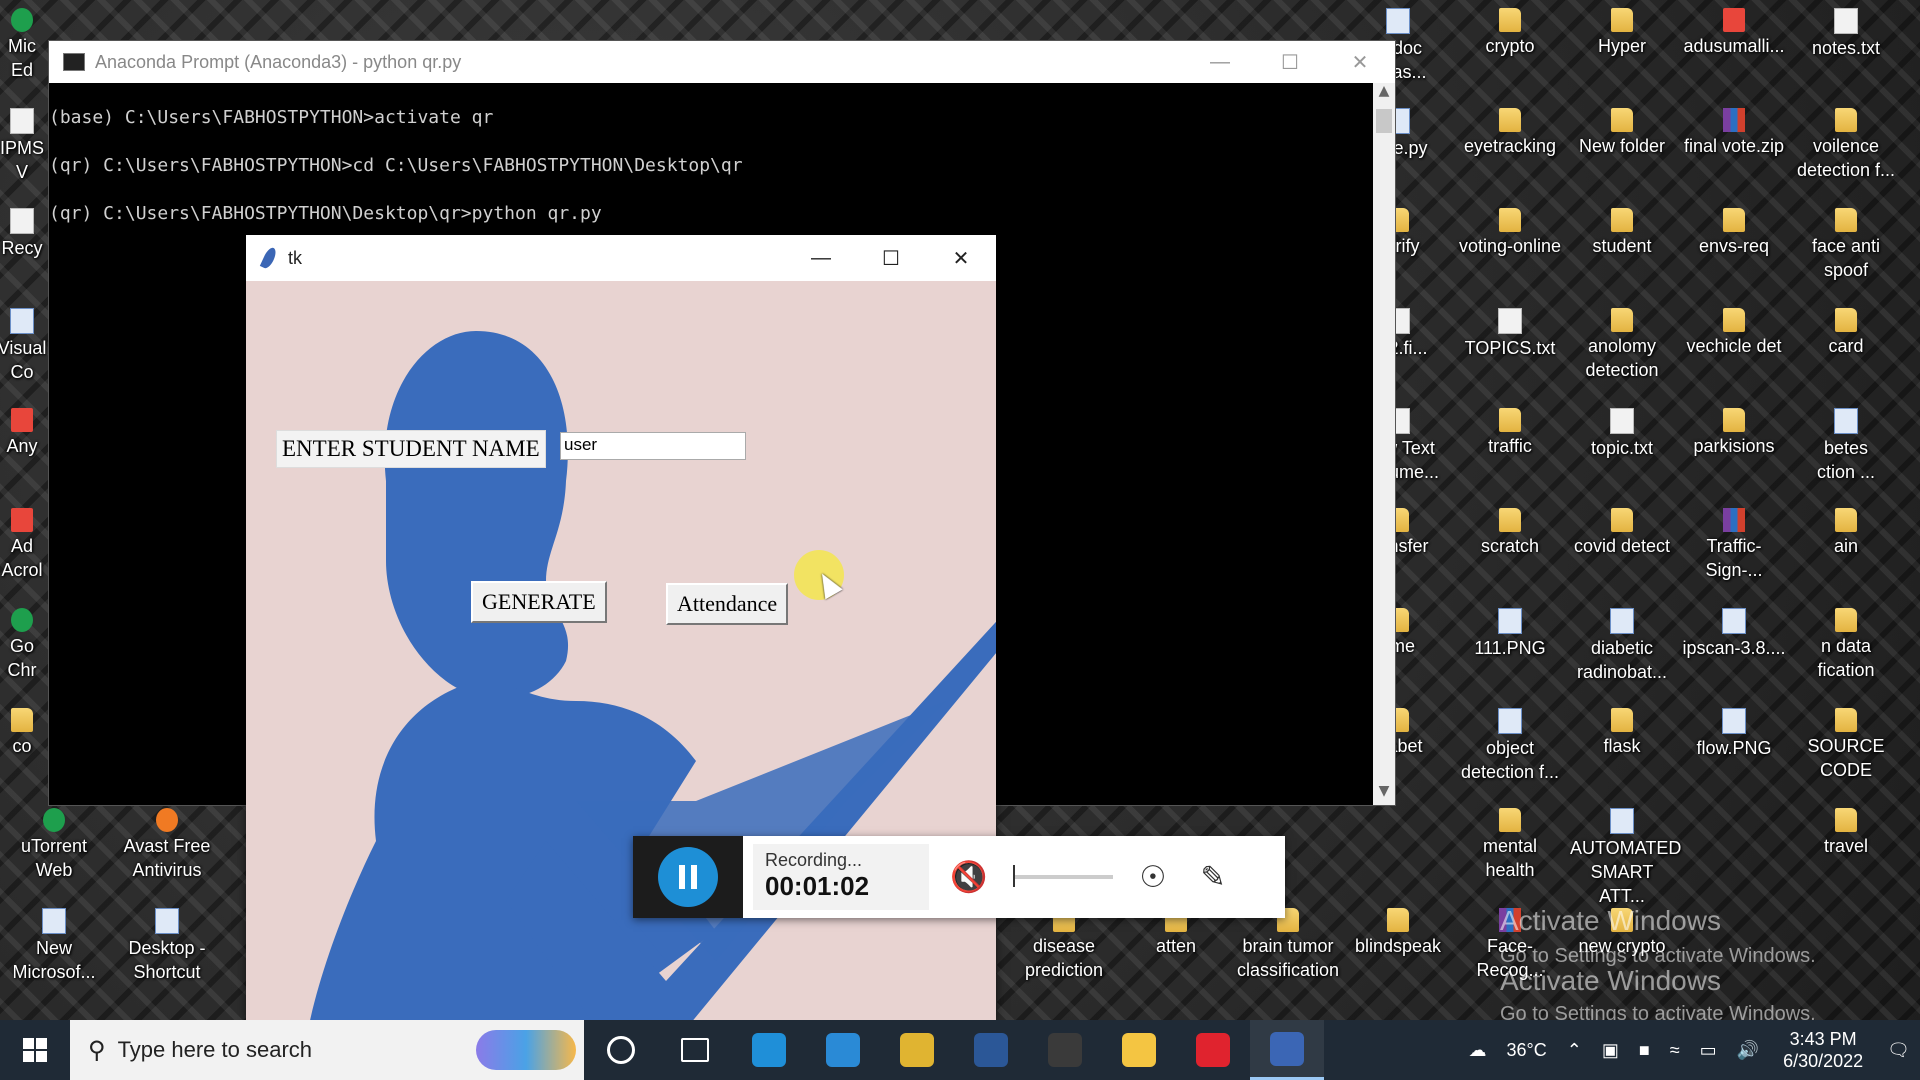 The width and height of the screenshot is (1920, 1080). What do you see at coordinates (54, 845) in the screenshot?
I see `desktop-icon: uTorrent Web` at bounding box center [54, 845].